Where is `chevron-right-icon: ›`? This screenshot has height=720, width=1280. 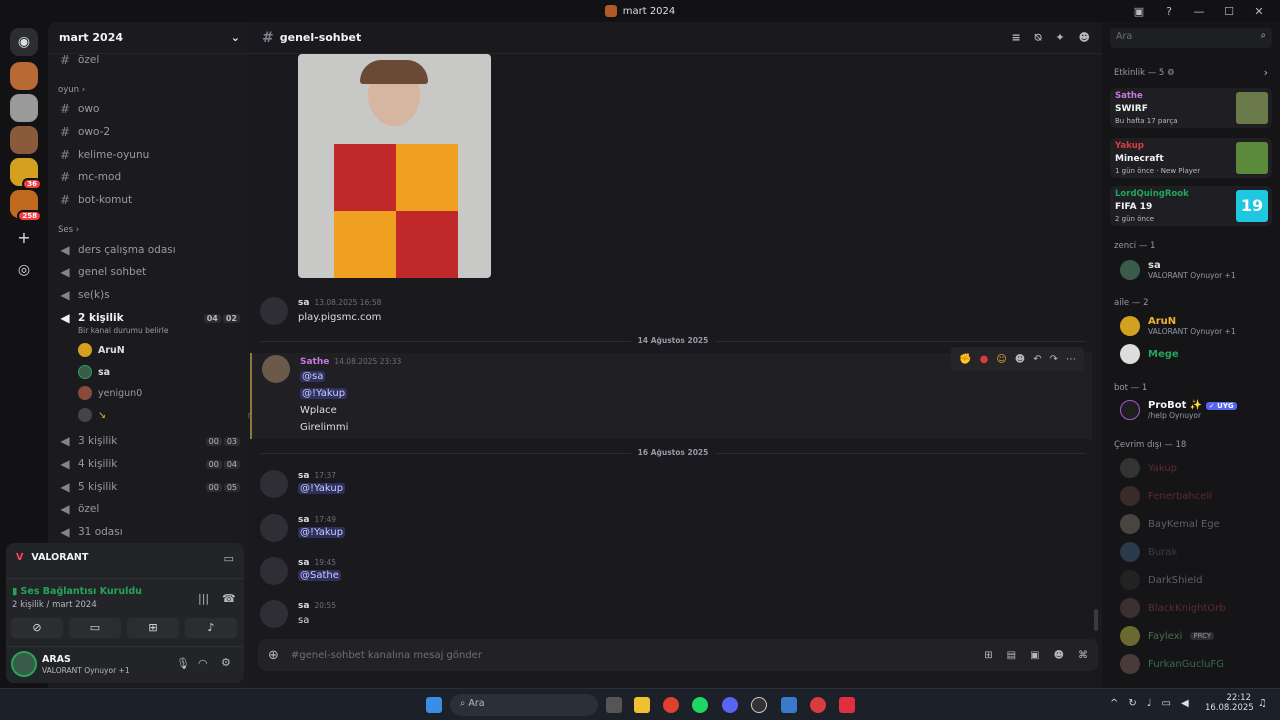
chevron-right-icon: › is located at coordinates (1266, 72).